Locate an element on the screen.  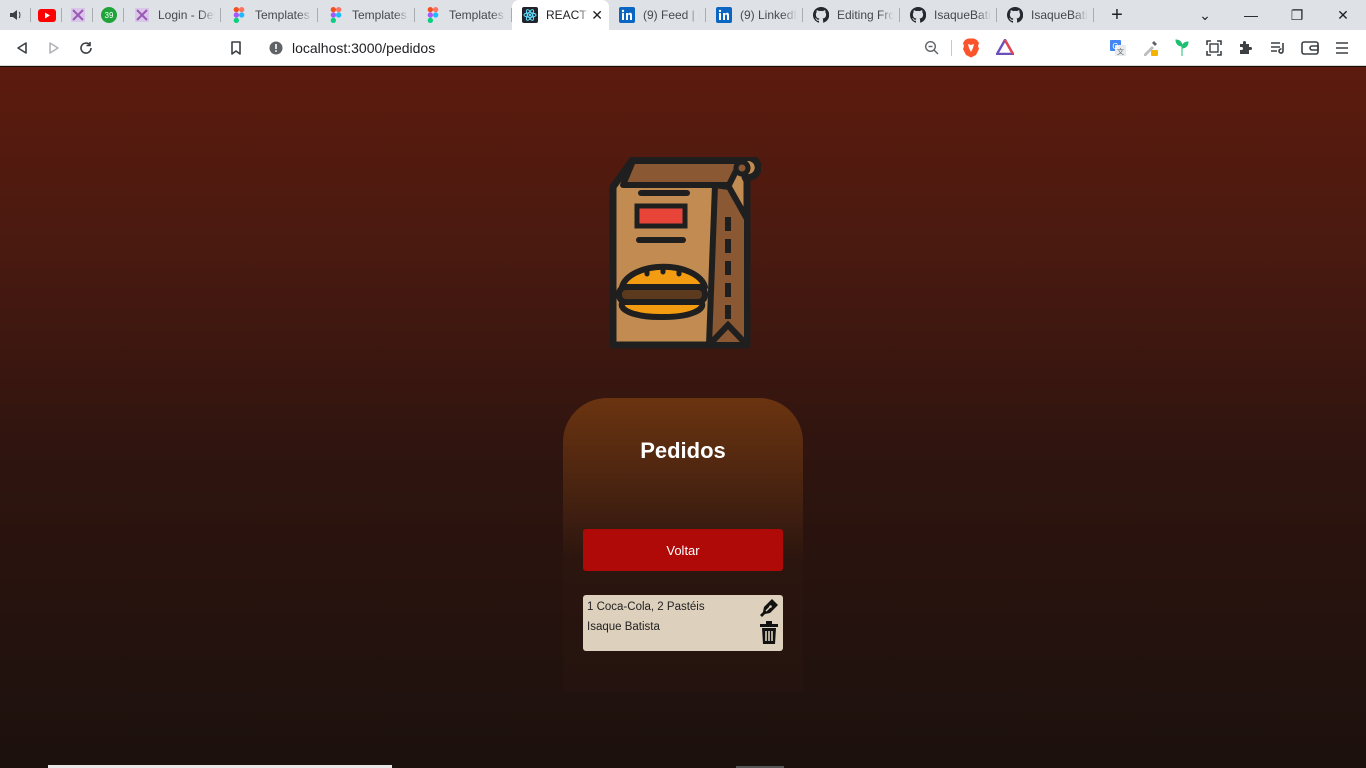
restore-button: ❐ is located at coordinates (1297, 15).